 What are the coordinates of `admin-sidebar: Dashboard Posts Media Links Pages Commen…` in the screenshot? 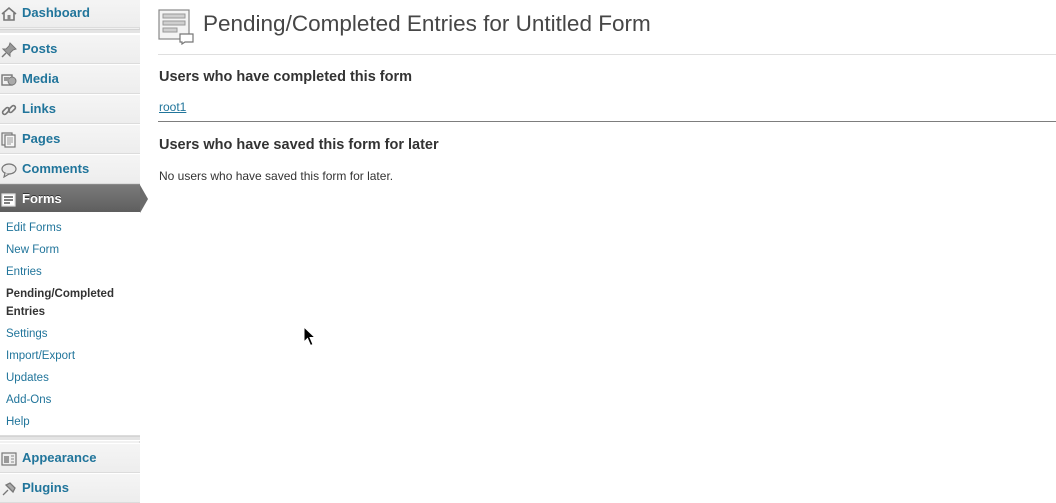 It's located at (74, 251).